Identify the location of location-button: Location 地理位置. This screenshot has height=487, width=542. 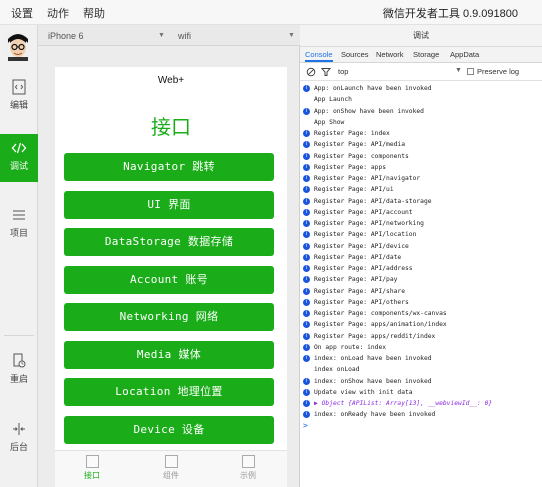
(169, 392).